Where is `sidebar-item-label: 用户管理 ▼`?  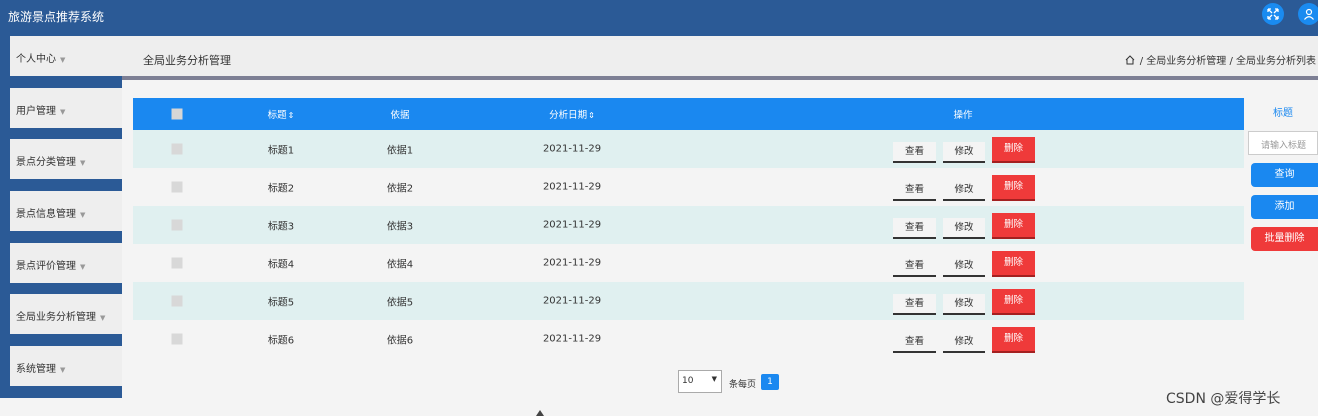 sidebar-item-label: 用户管理 ▼ is located at coordinates (40, 109).